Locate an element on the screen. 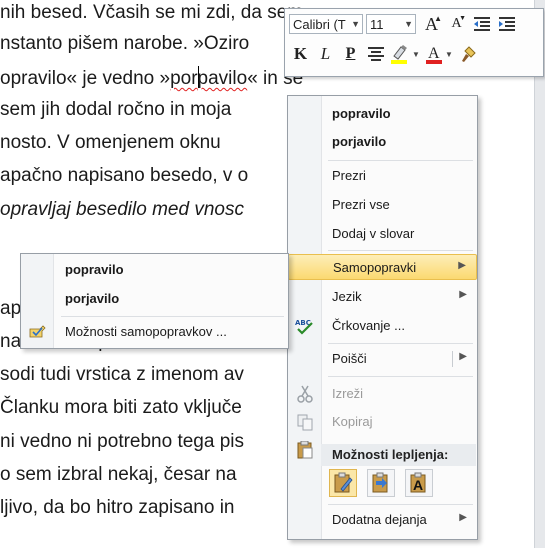 The height and width of the screenshot is (548, 545). autocorrect-options-icon is located at coordinates (37, 331).